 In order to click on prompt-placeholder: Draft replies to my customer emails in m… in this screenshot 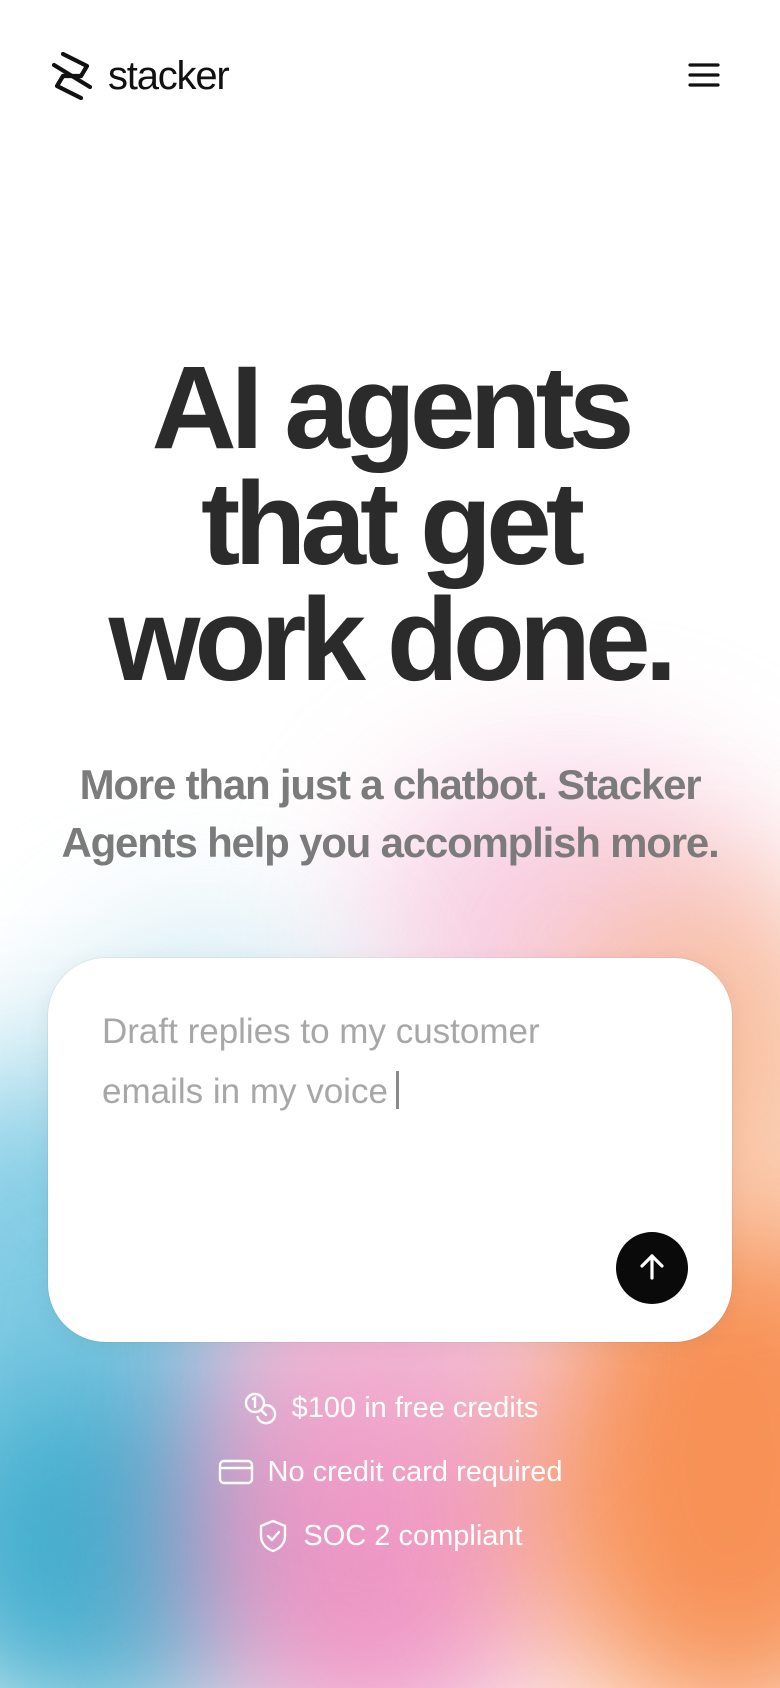, I will do `click(321, 1061)`.